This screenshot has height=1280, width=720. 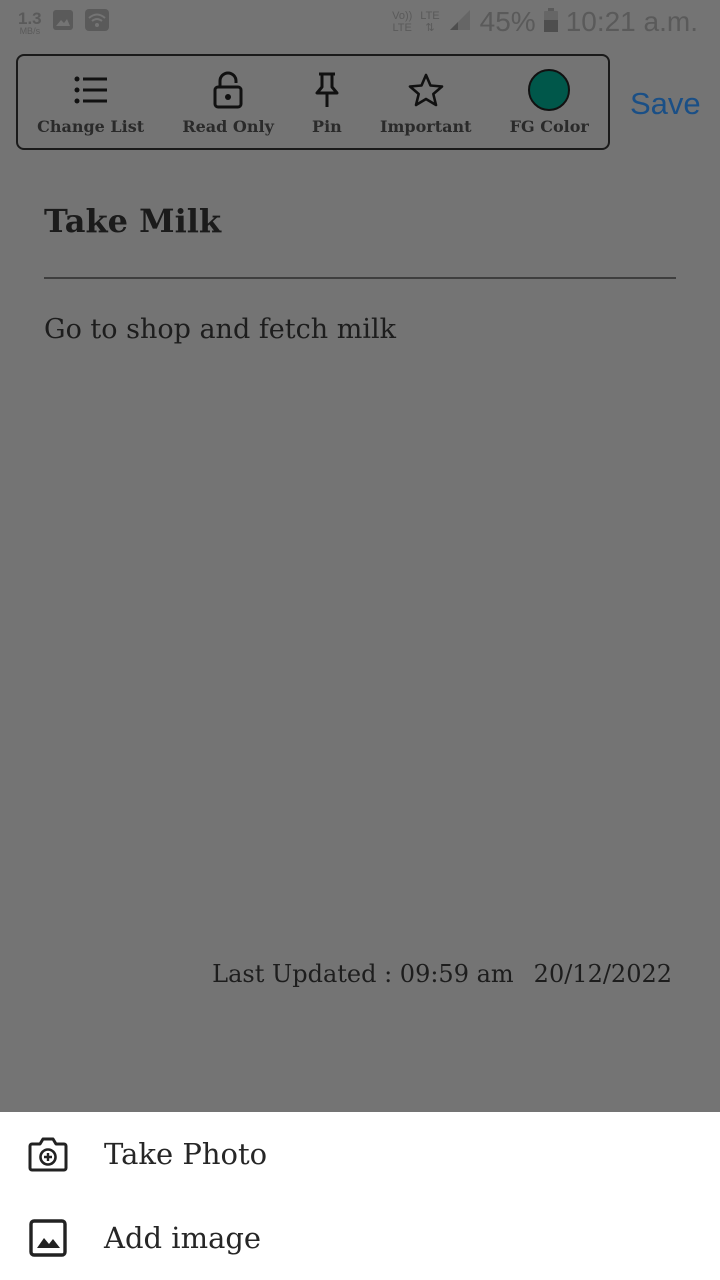 I want to click on fg-color-label: FG Color, so click(x=549, y=126).